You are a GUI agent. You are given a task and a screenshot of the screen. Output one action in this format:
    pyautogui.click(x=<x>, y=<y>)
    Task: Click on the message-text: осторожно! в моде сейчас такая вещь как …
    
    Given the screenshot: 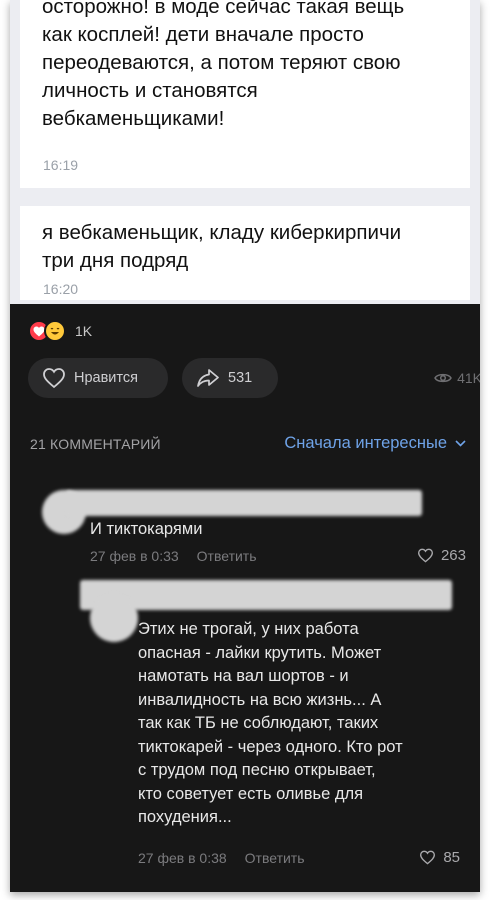 What is the action you would take?
    pyautogui.click(x=249, y=66)
    